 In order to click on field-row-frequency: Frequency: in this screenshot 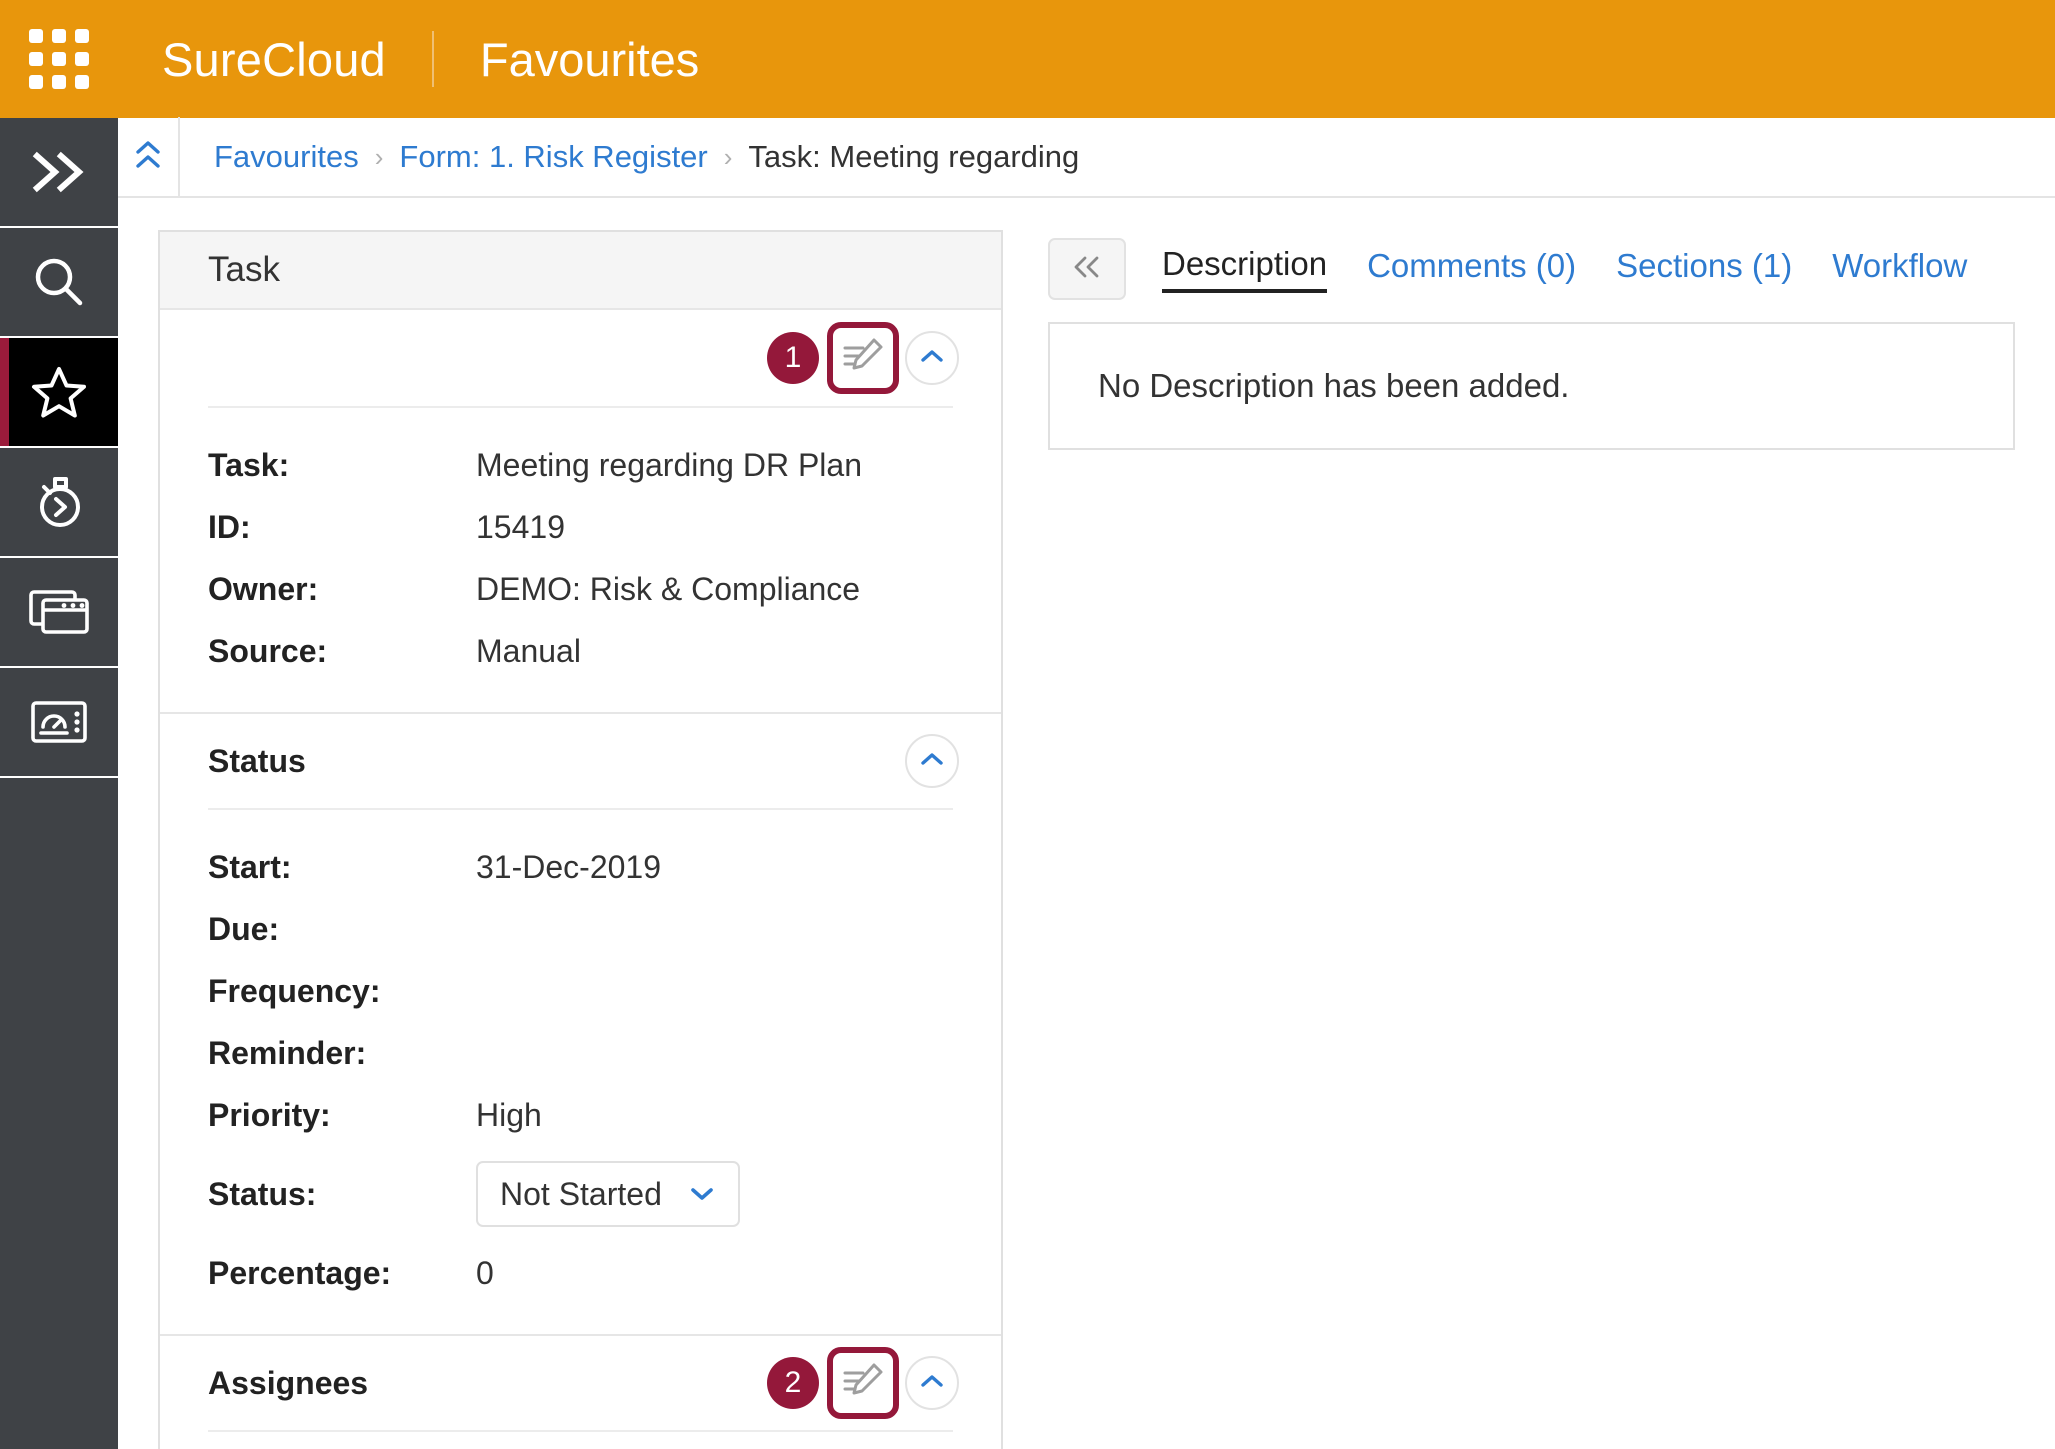, I will do `click(580, 991)`.